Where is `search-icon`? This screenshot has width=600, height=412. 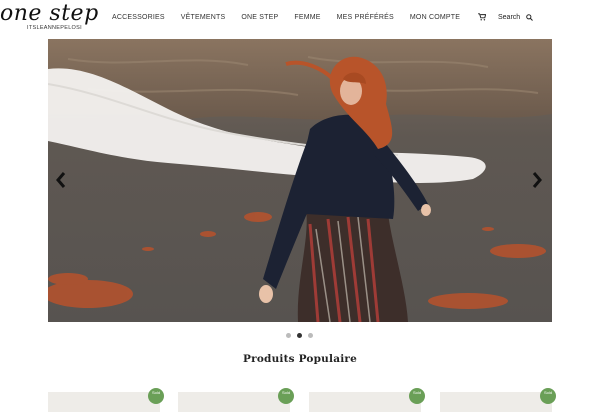
search-icon is located at coordinates (530, 17).